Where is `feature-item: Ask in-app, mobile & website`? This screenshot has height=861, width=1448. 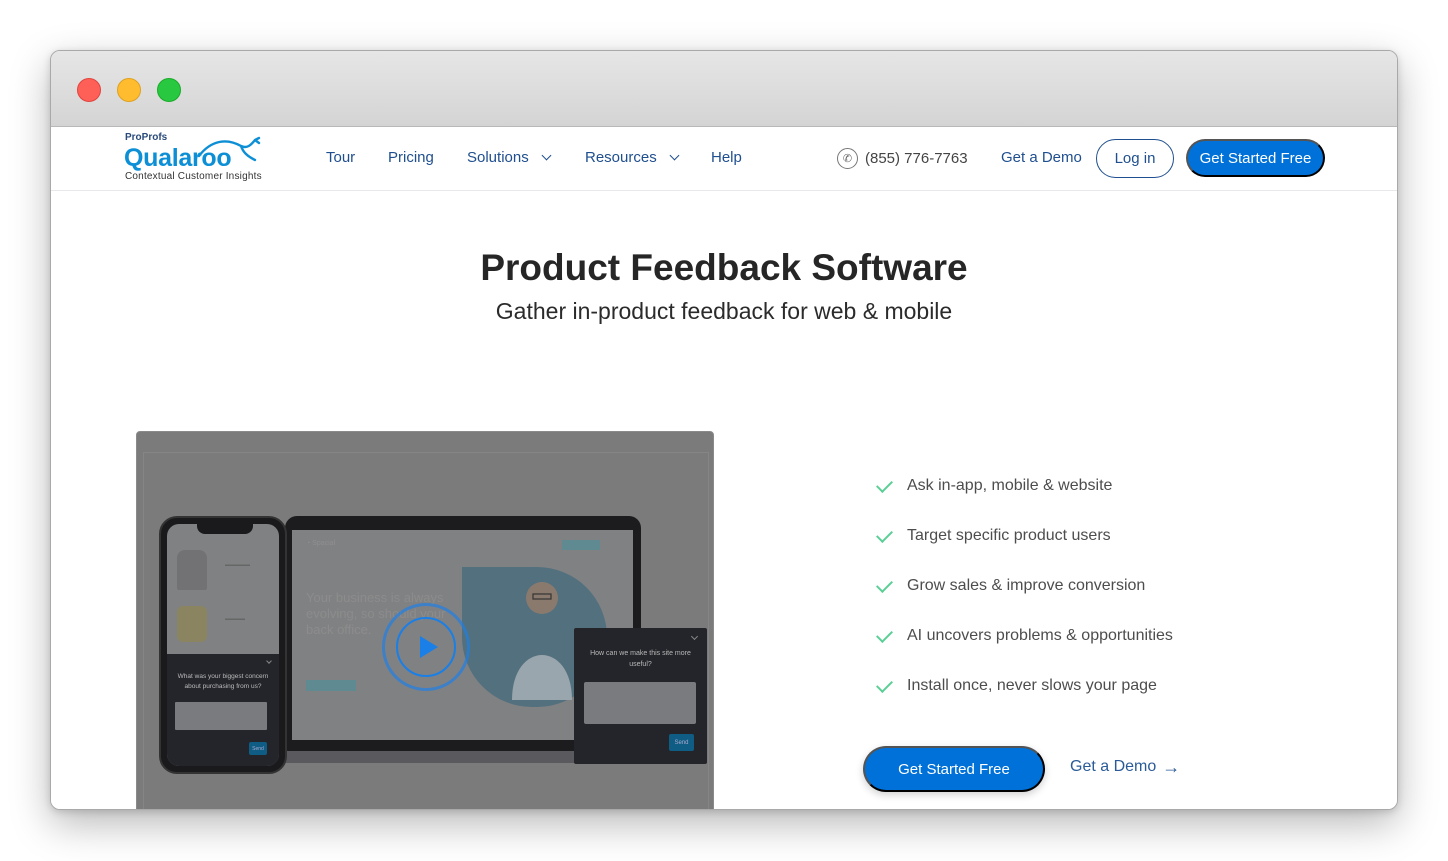
feature-item: Ask in-app, mobile & website is located at coordinates (1045, 486).